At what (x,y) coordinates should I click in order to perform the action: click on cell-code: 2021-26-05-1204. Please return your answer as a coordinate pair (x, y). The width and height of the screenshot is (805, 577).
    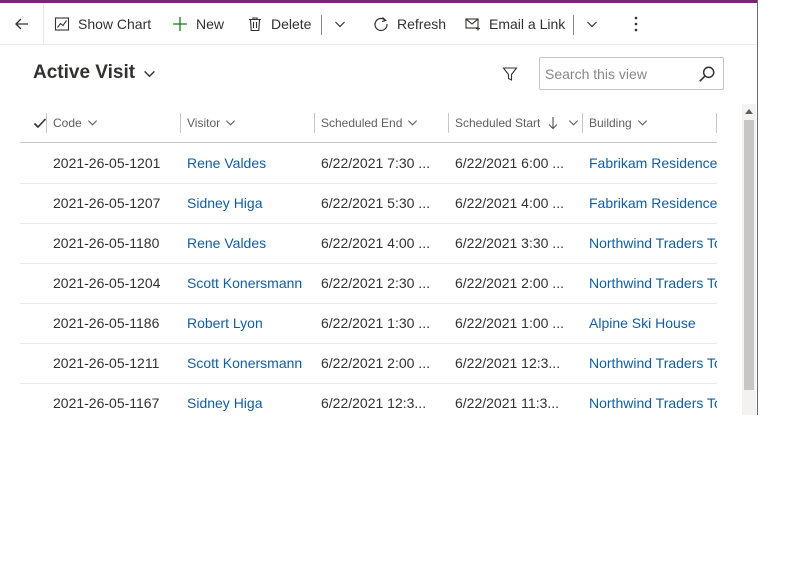
    Looking at the image, I should click on (107, 283).